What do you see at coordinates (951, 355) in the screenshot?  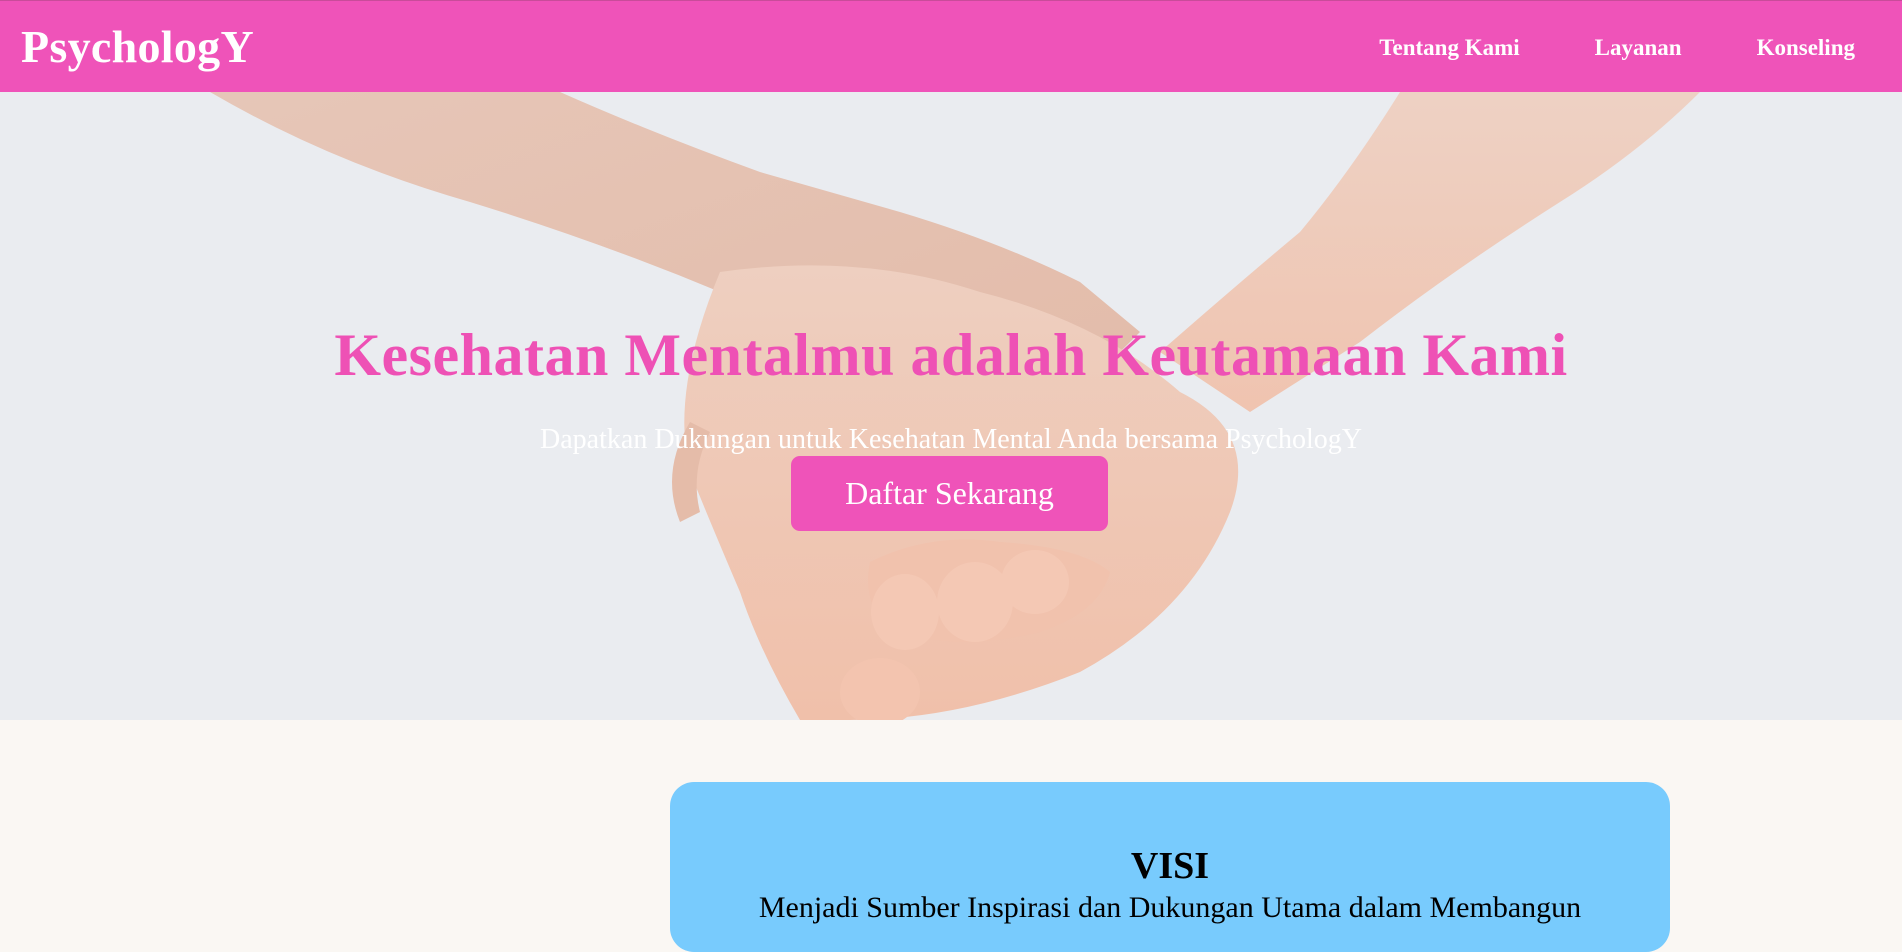 I see `hero-title: Kesehatan Mentalmu adalah Keutamaan Kami` at bounding box center [951, 355].